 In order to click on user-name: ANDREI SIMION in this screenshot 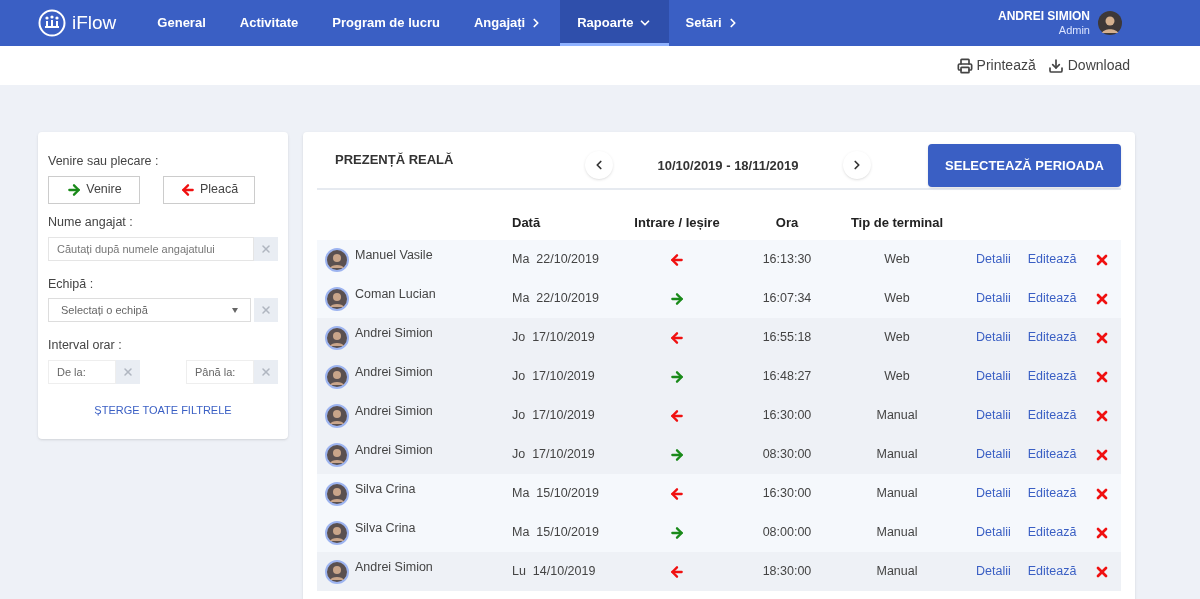, I will do `click(1044, 16)`.